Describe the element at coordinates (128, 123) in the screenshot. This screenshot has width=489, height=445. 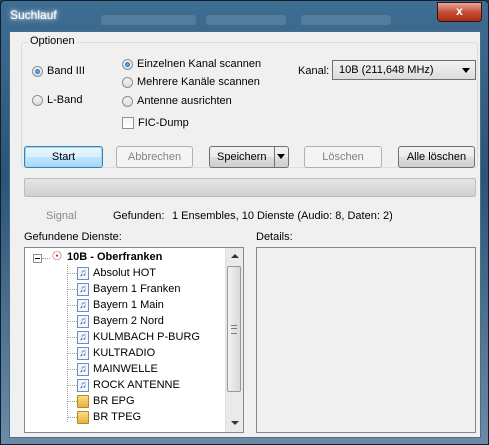
I see `checkbox-icon` at that location.